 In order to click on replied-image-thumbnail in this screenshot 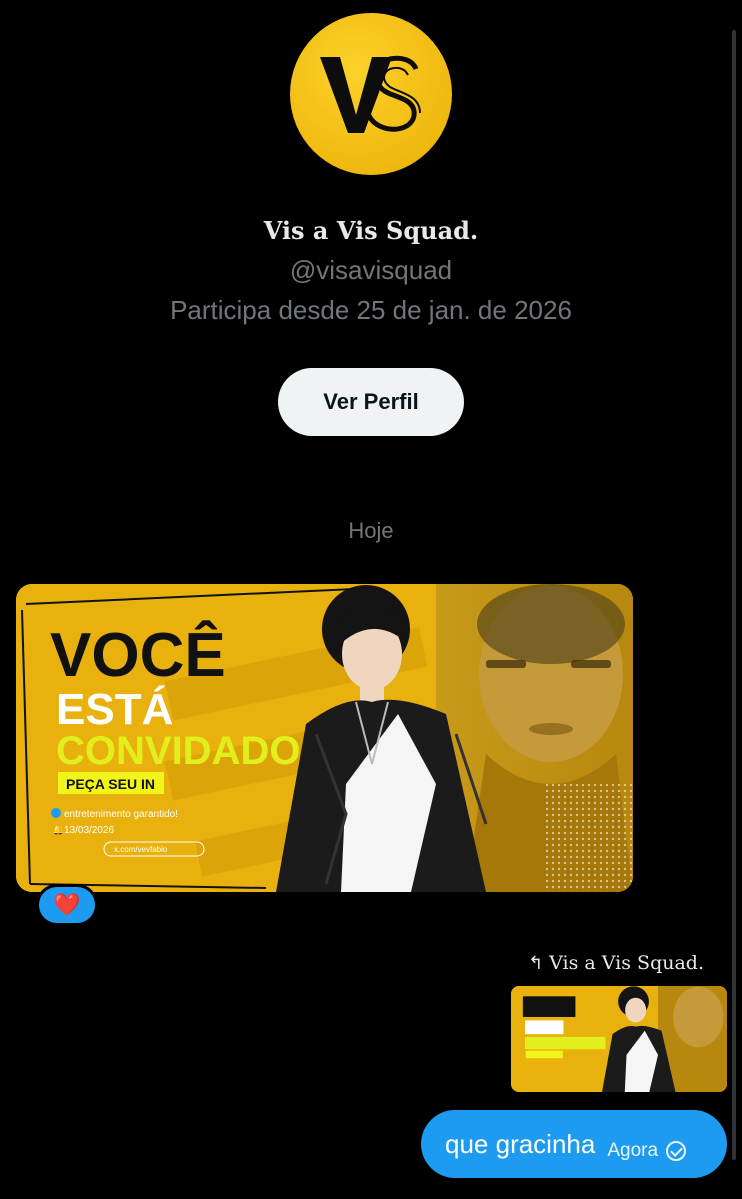, I will do `click(619, 1039)`.